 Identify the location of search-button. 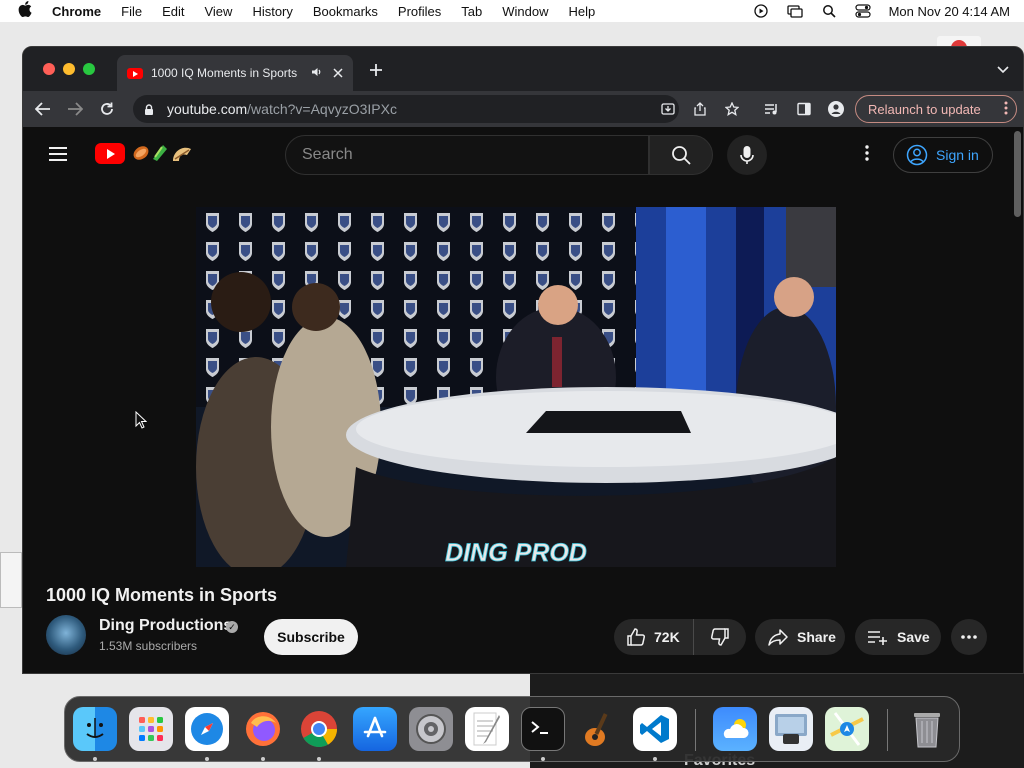
(681, 155).